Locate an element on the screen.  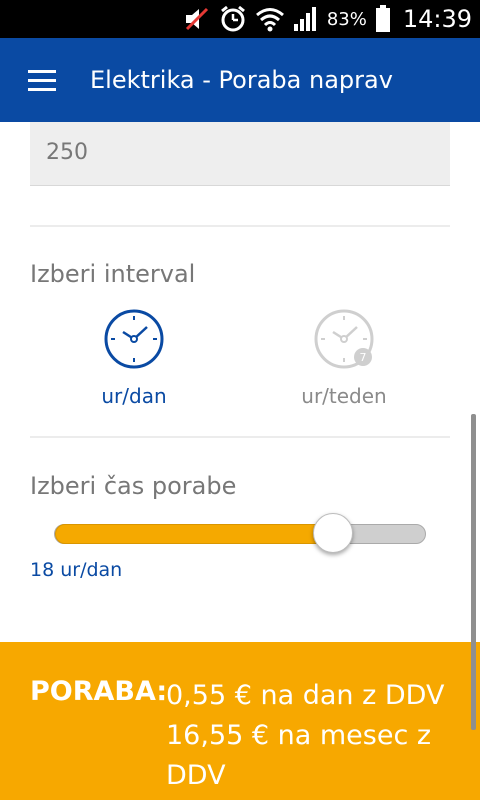
clock-week-icon: 7 is located at coordinates (344, 339).